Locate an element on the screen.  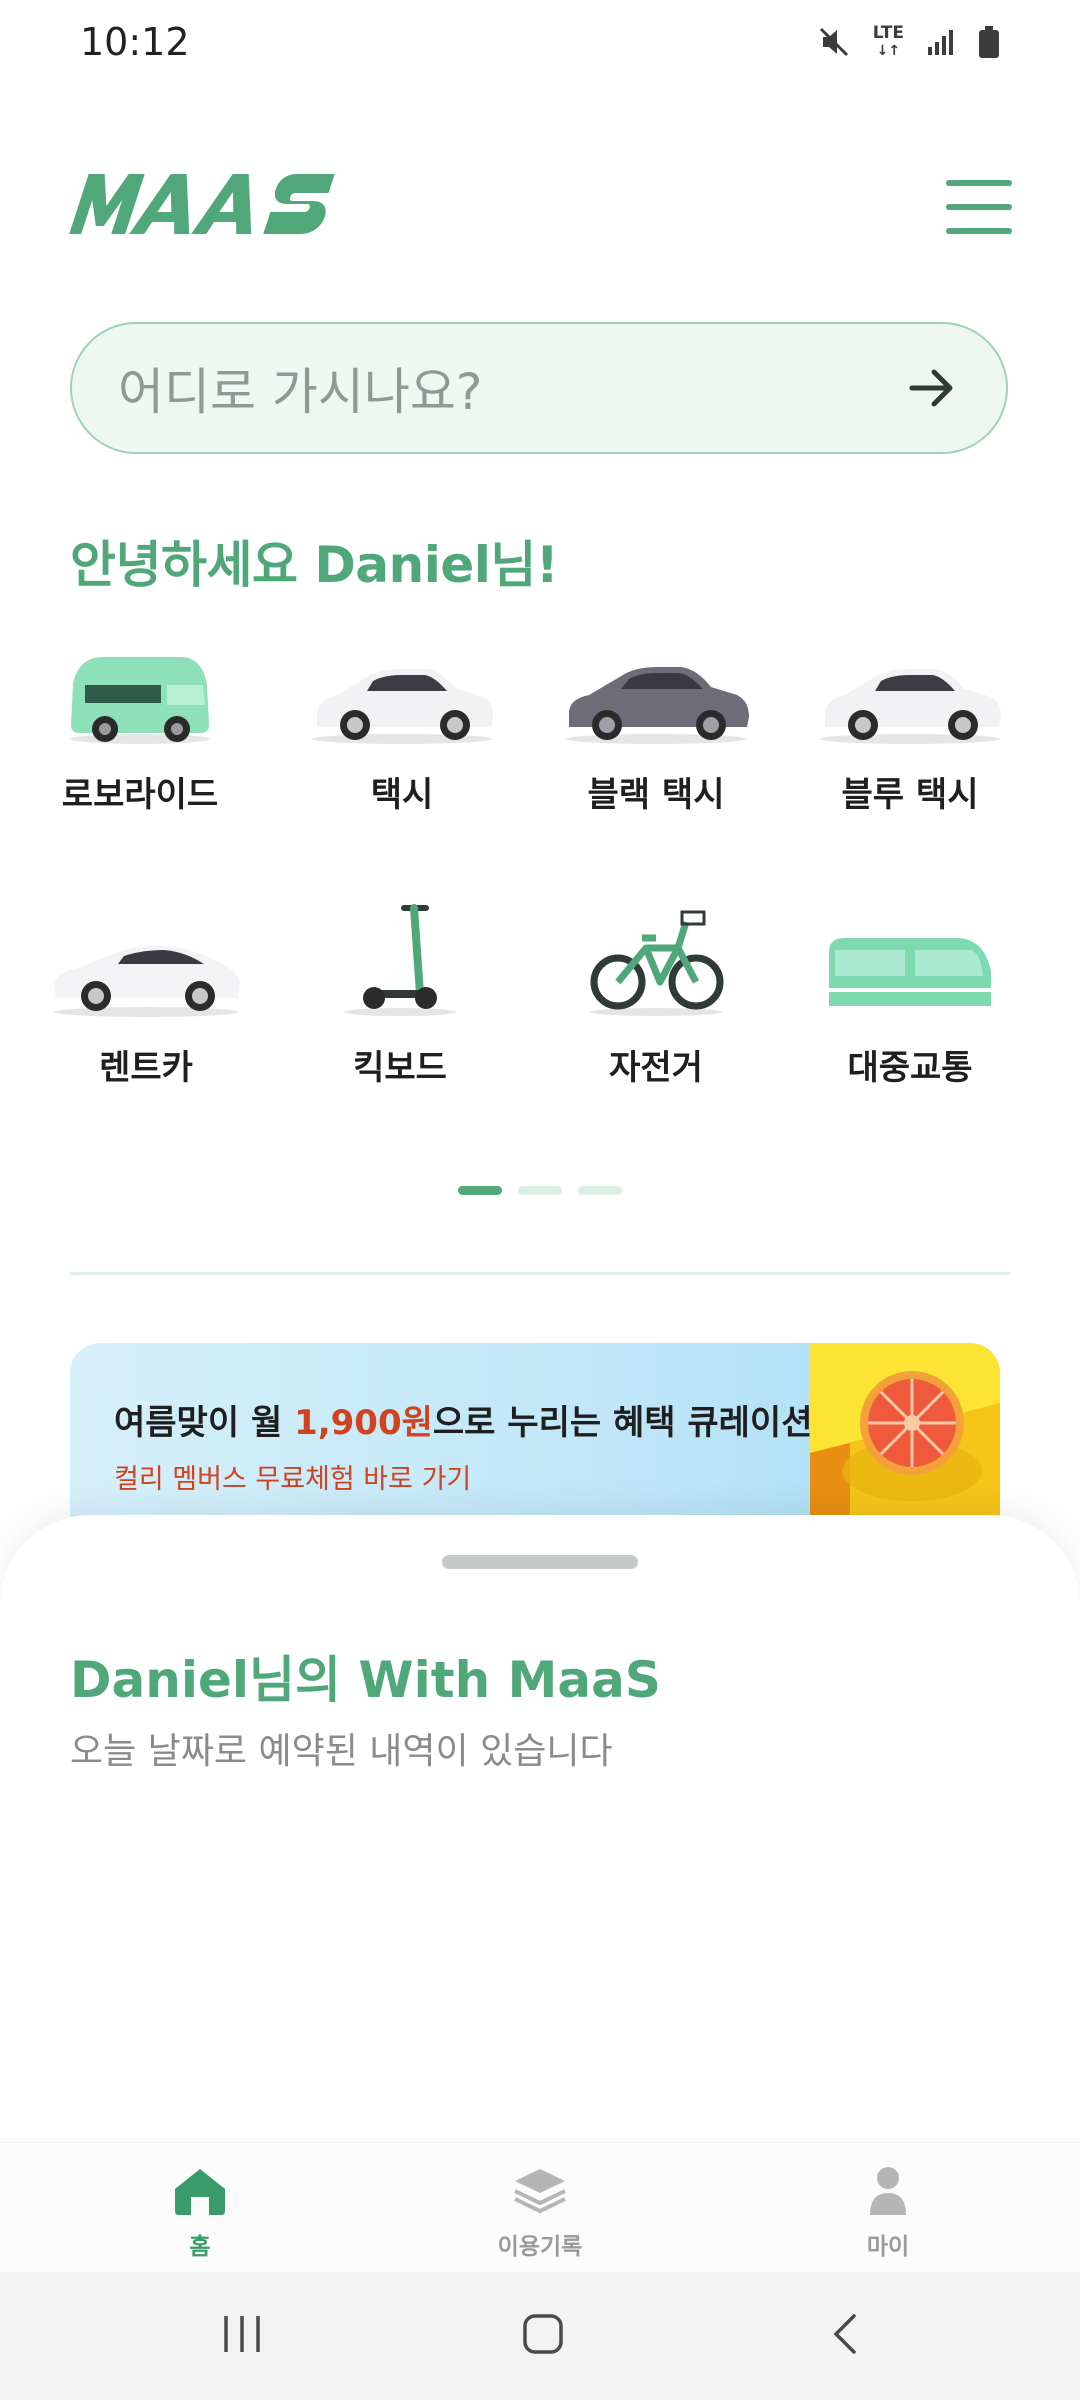
back-icon is located at coordinates (845, 2334).